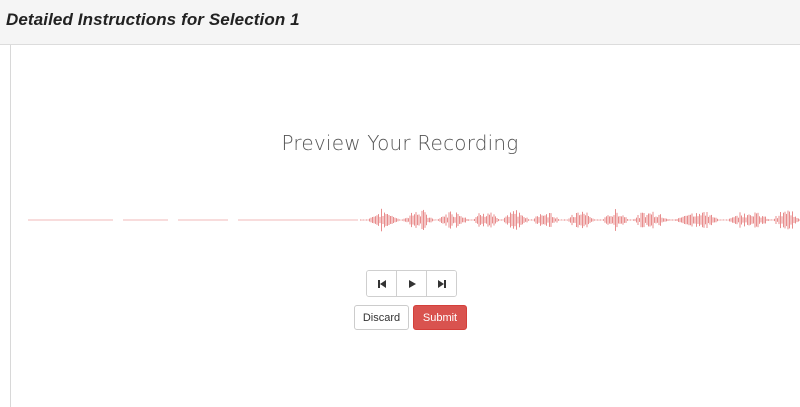 The width and height of the screenshot is (800, 407). I want to click on playback-controls, so click(411, 283).